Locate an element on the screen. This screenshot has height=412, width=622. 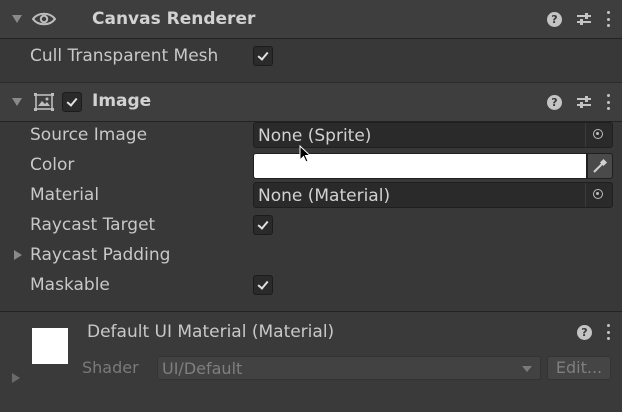
eyedropper-button is located at coordinates (600, 166).